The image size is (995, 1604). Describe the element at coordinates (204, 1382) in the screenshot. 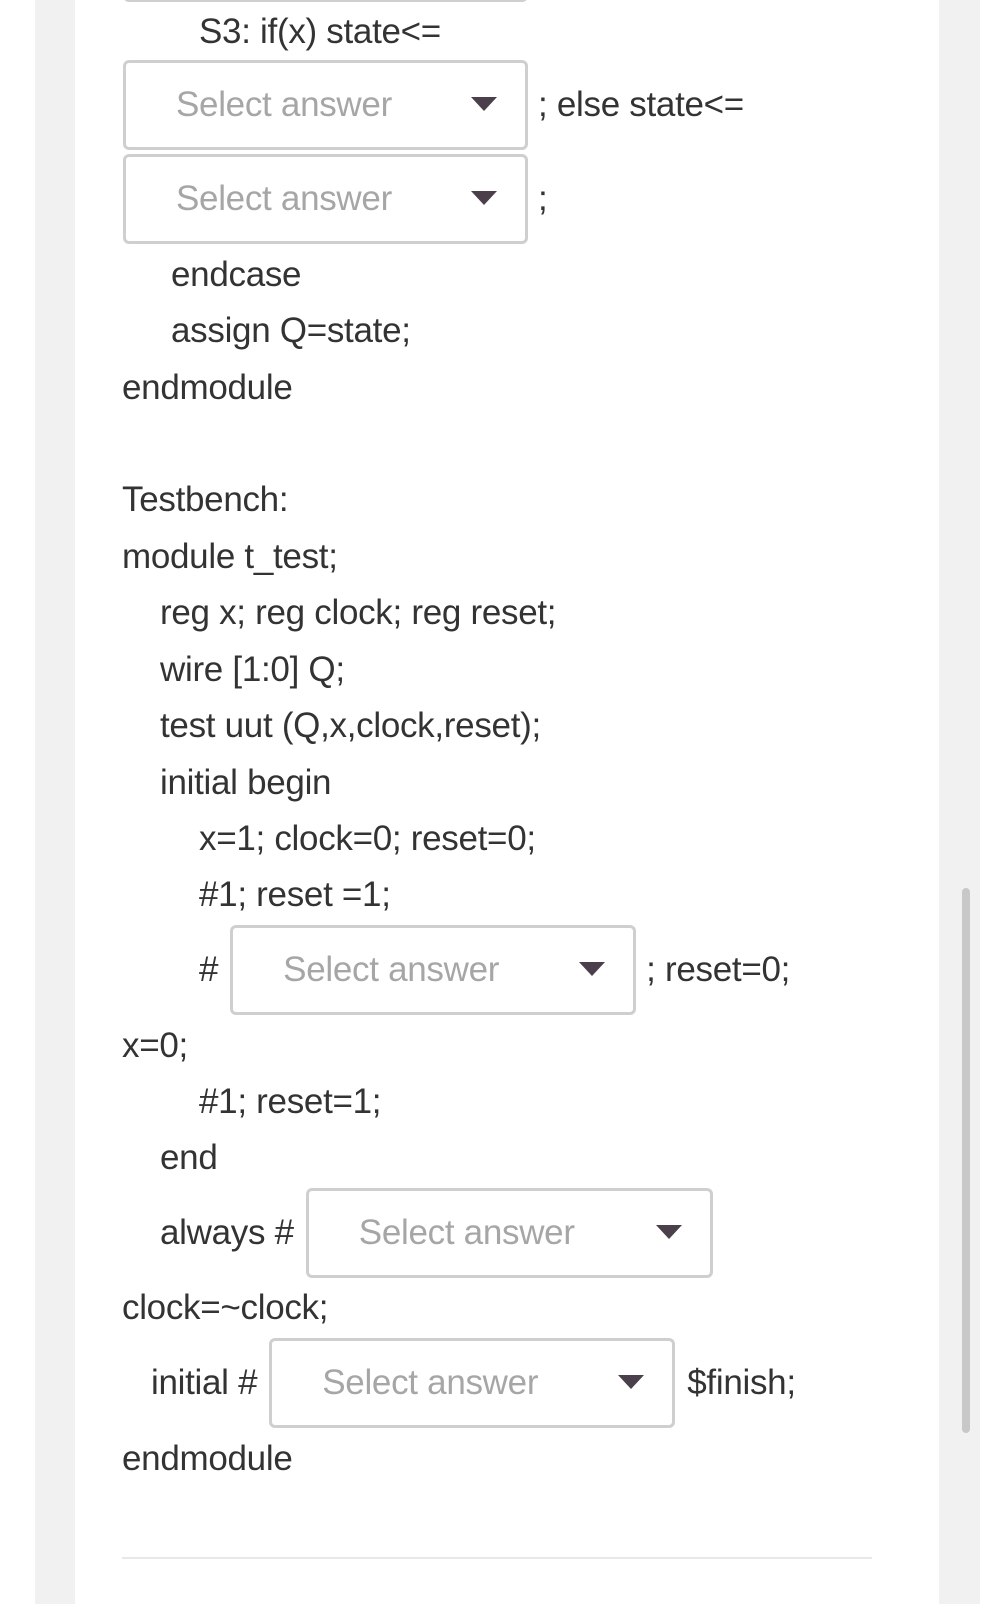

I see `code-initial-hash: initial #` at that location.